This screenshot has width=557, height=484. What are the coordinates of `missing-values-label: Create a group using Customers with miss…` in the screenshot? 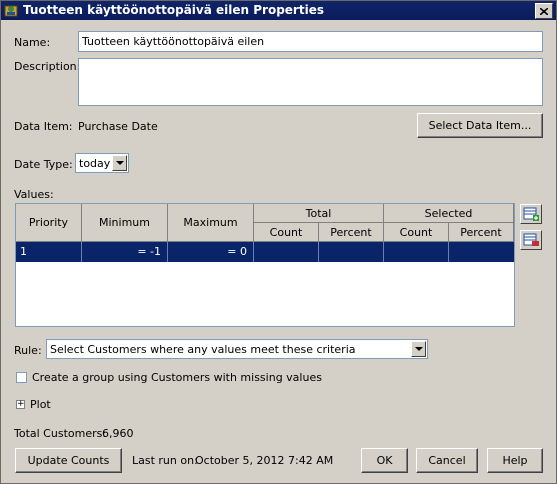 It's located at (177, 377).